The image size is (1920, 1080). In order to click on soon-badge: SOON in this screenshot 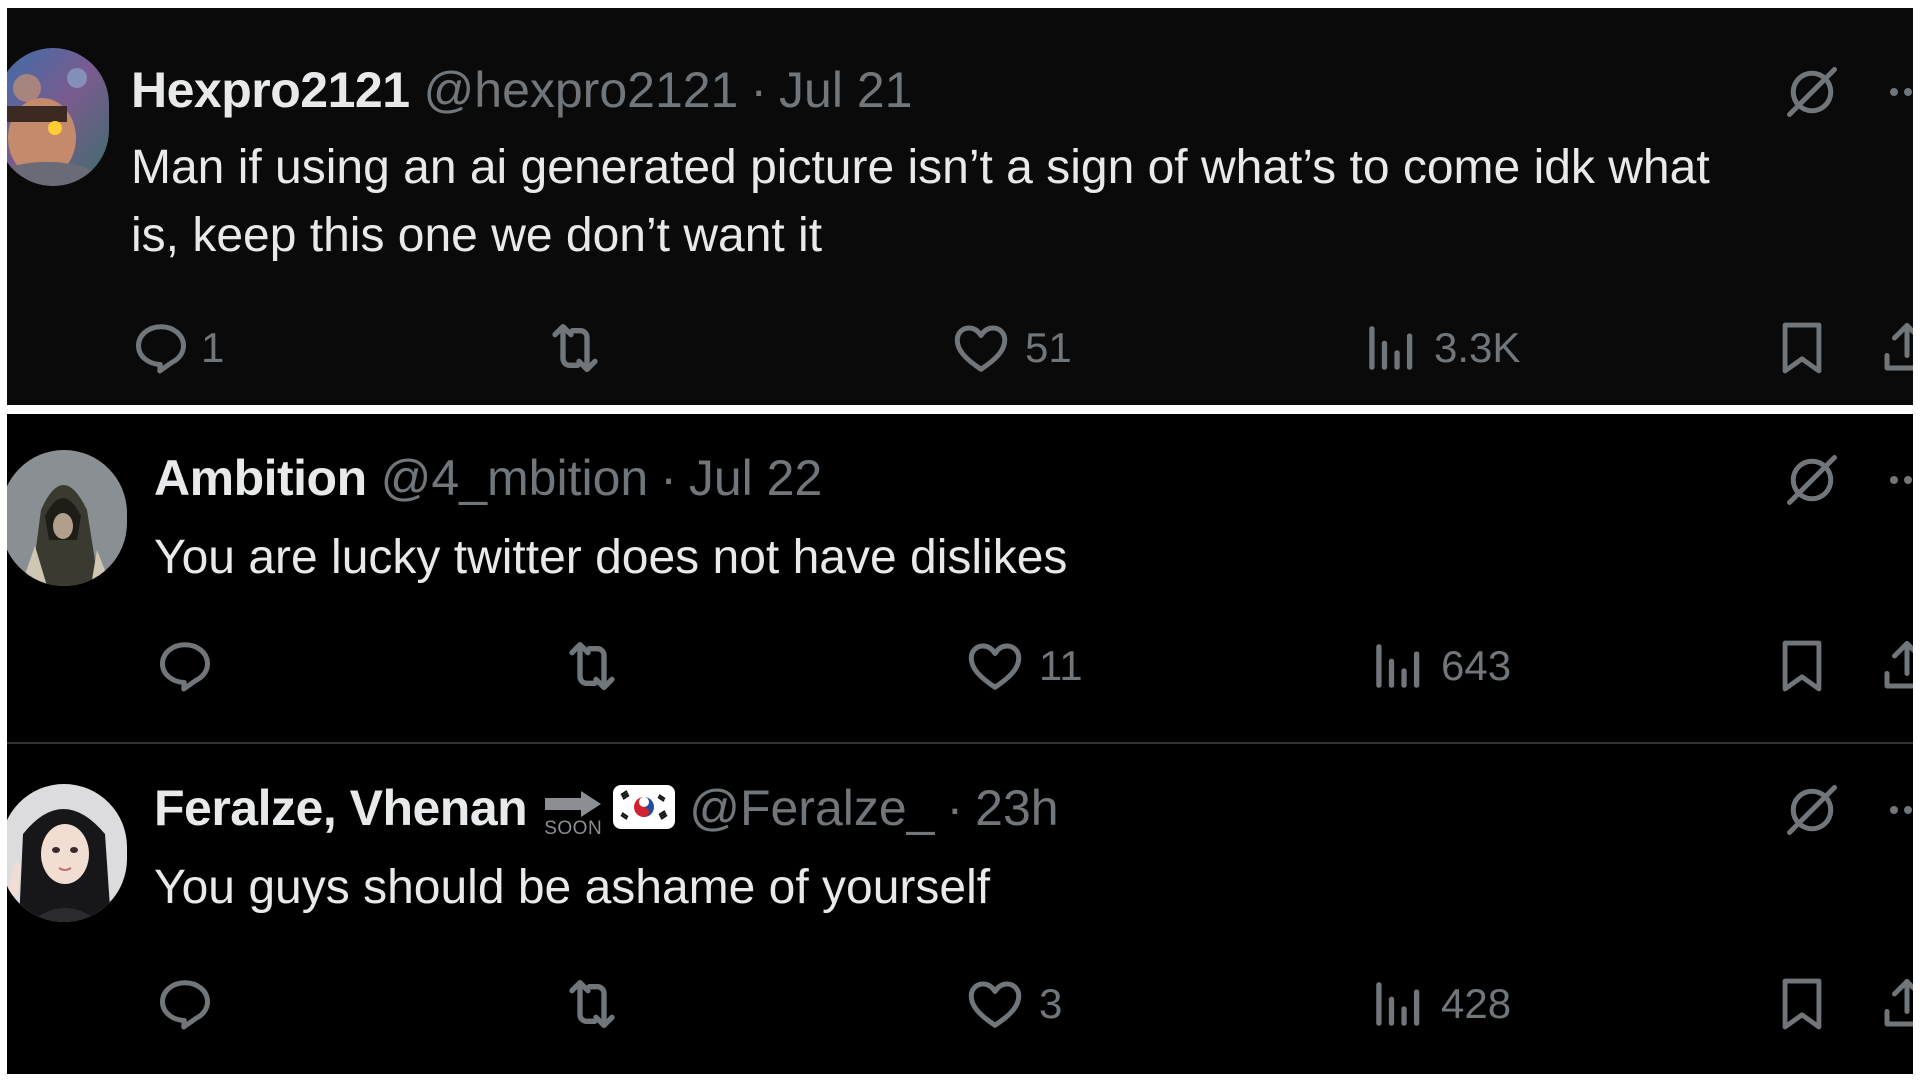, I will do `click(573, 814)`.